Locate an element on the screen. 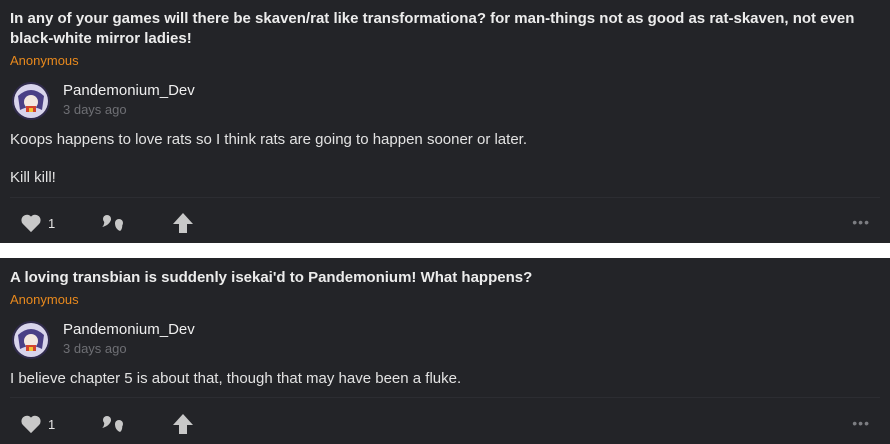 The image size is (890, 444). answer-line: Kill kill! is located at coordinates (33, 177).